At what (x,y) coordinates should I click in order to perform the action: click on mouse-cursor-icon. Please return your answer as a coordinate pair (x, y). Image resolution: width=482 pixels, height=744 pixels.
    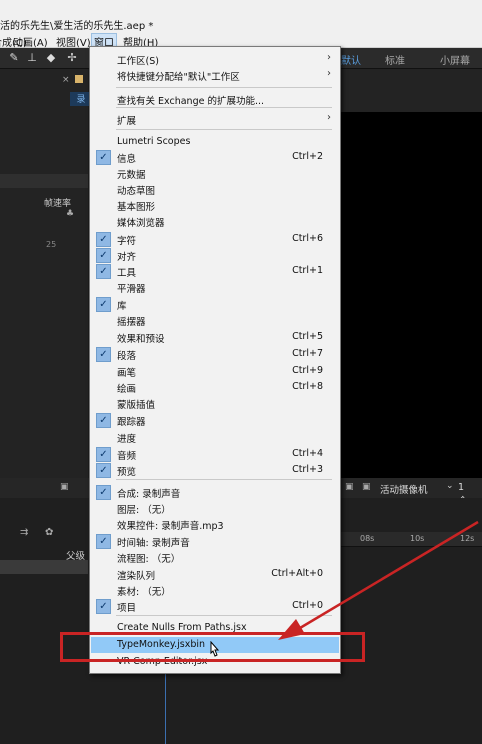
    Looking at the image, I should click on (215, 649).